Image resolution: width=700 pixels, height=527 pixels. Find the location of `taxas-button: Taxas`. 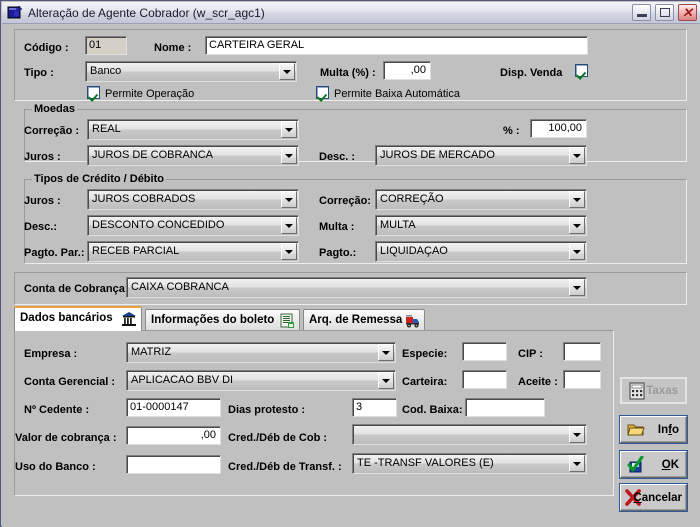

taxas-button: Taxas is located at coordinates (653, 390).